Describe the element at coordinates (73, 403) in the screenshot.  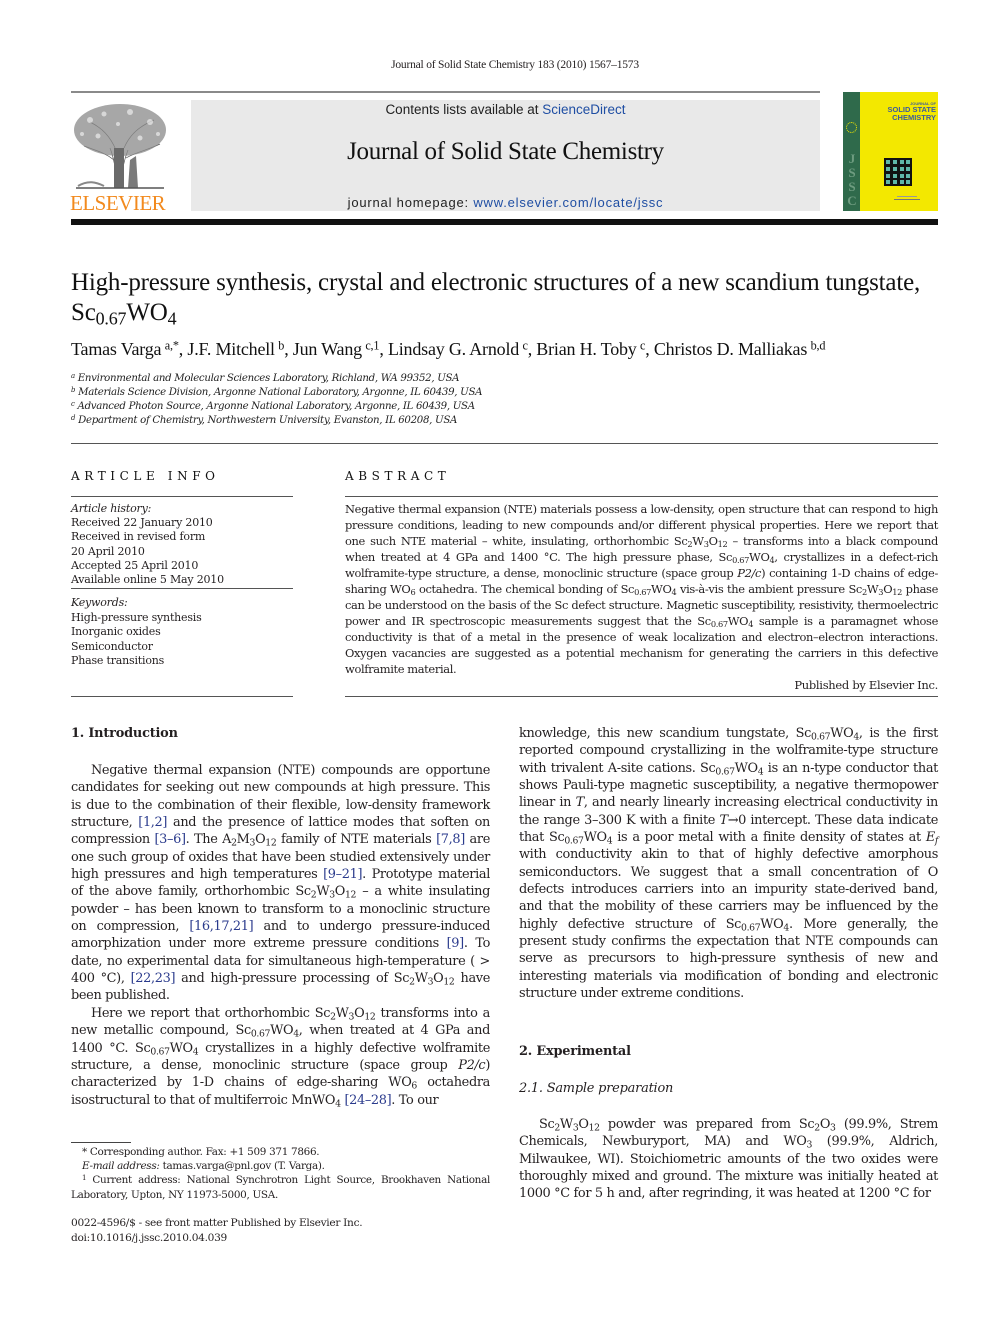
I see `affiliation-key: c` at that location.